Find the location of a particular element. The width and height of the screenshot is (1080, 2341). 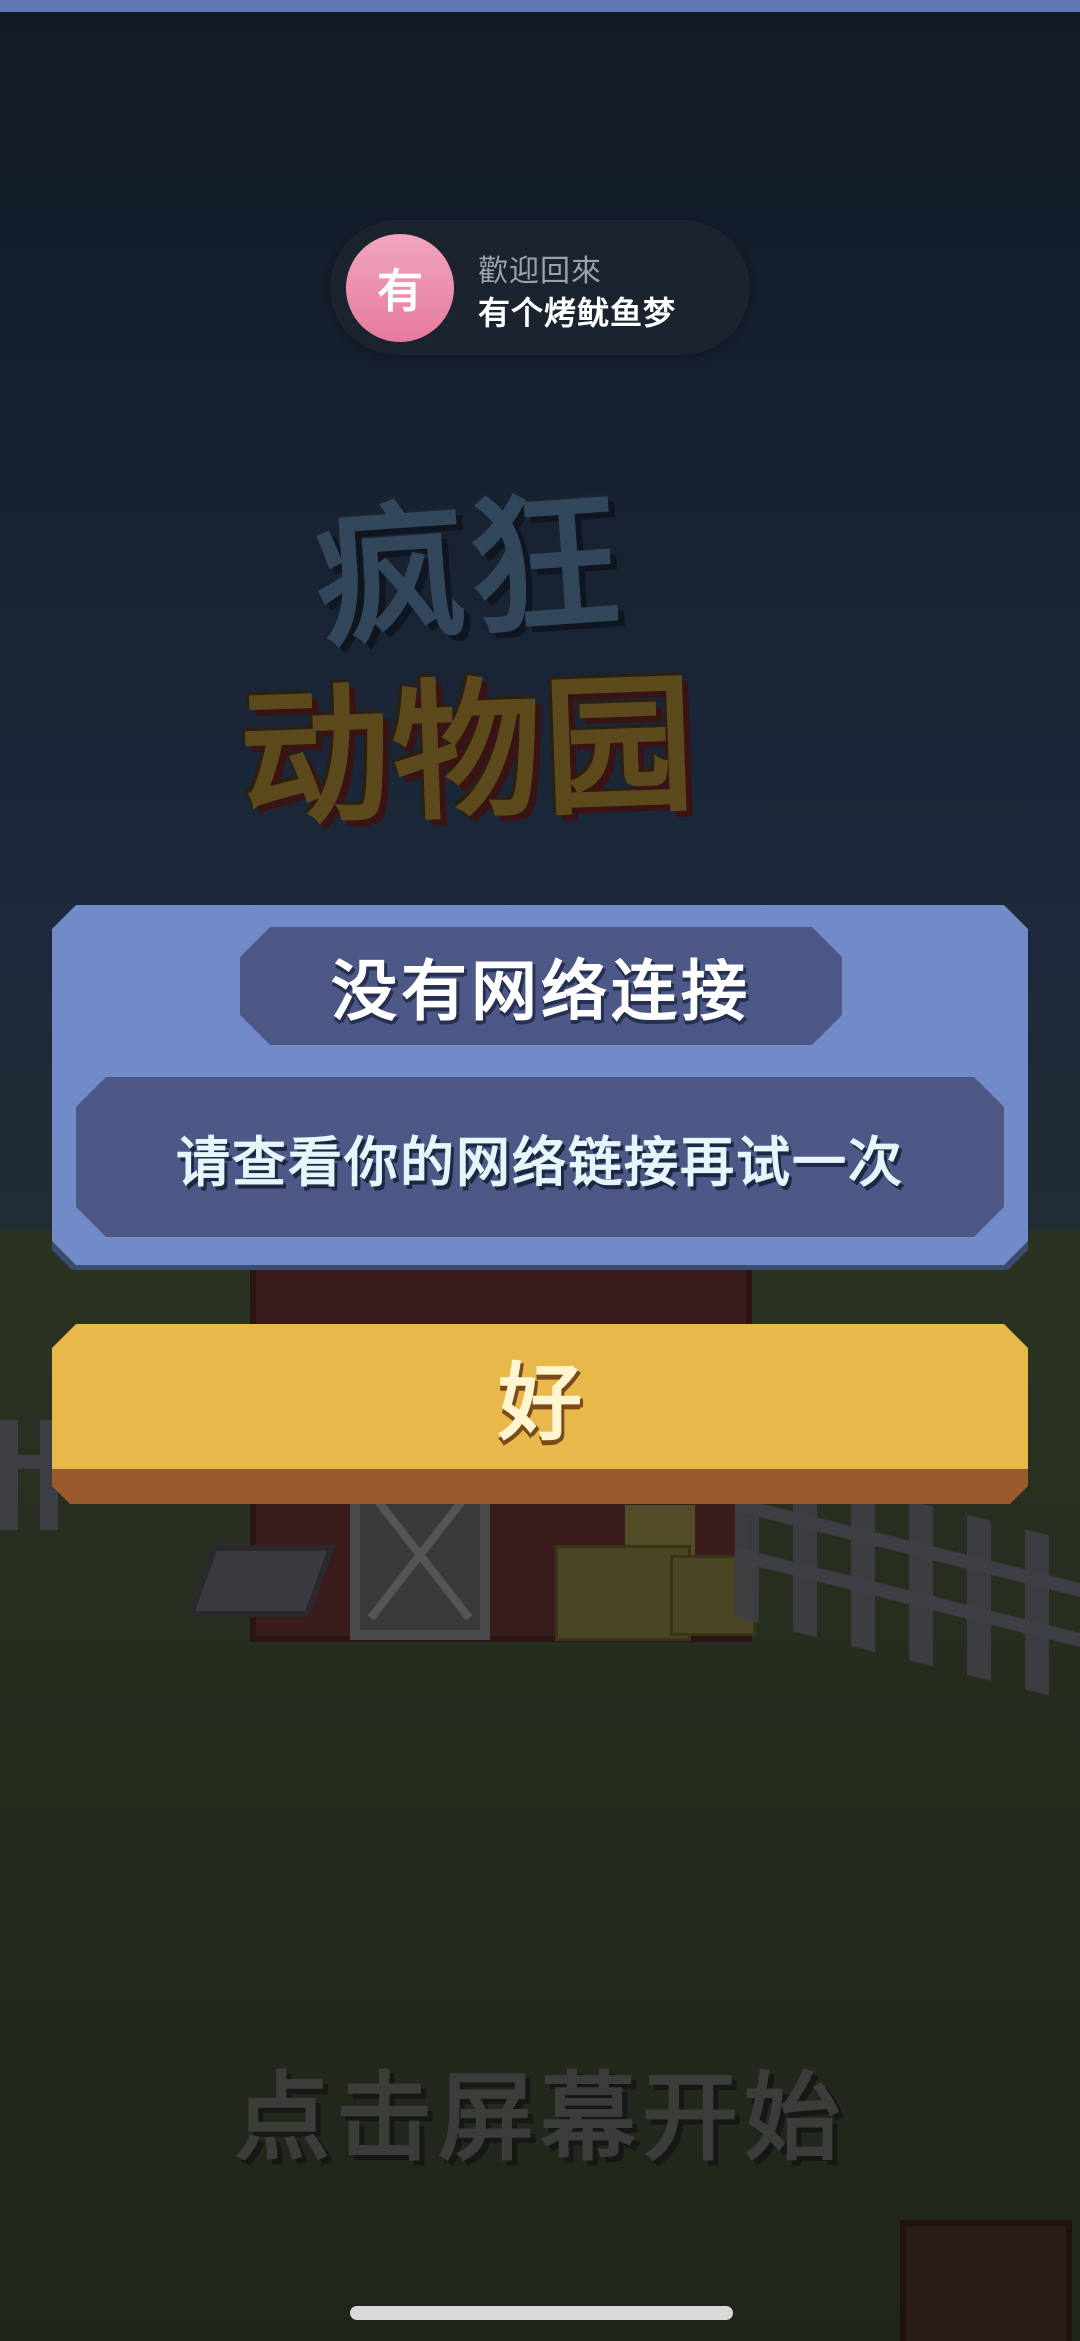

dialog-title: 没有网络连接 is located at coordinates (541, 991).